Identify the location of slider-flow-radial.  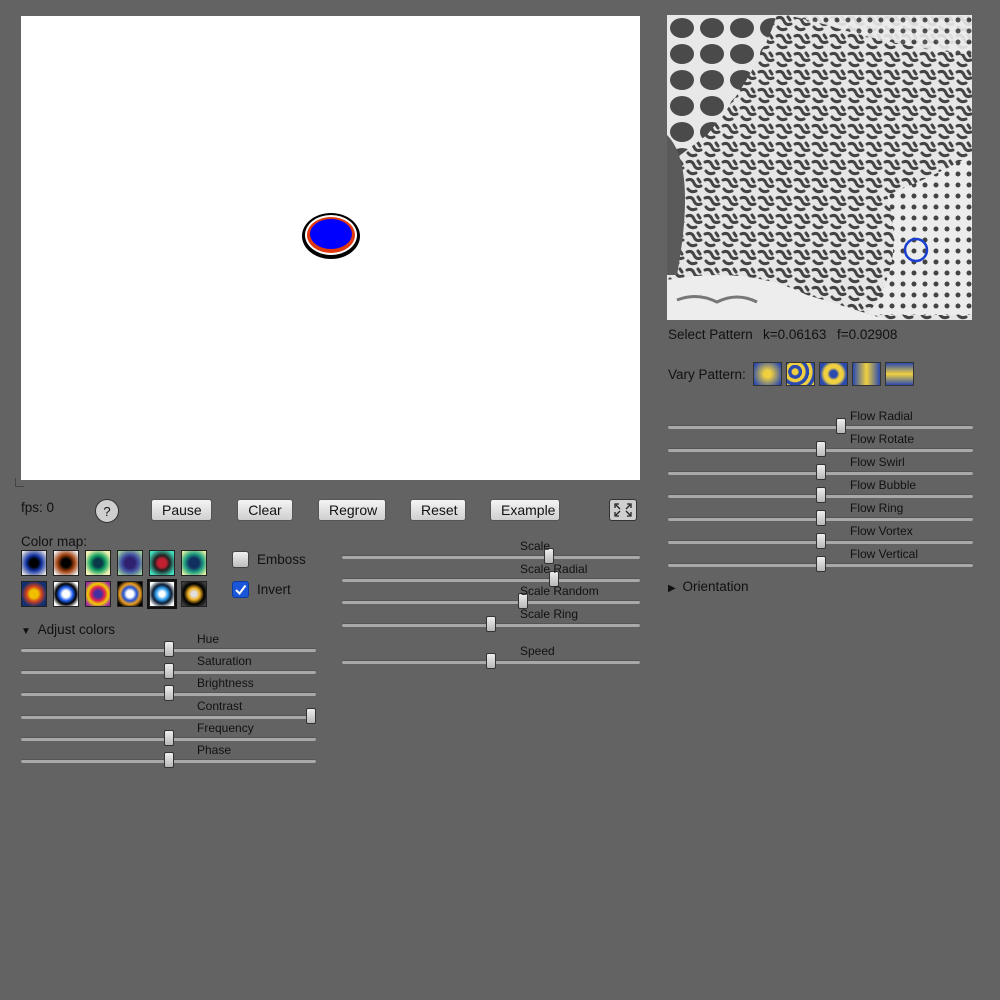
(820, 426).